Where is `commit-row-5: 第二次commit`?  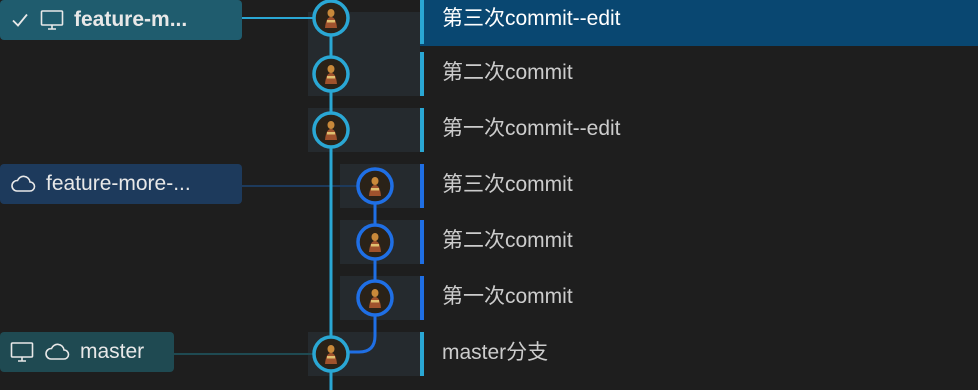 commit-row-5: 第二次commit is located at coordinates (489, 242).